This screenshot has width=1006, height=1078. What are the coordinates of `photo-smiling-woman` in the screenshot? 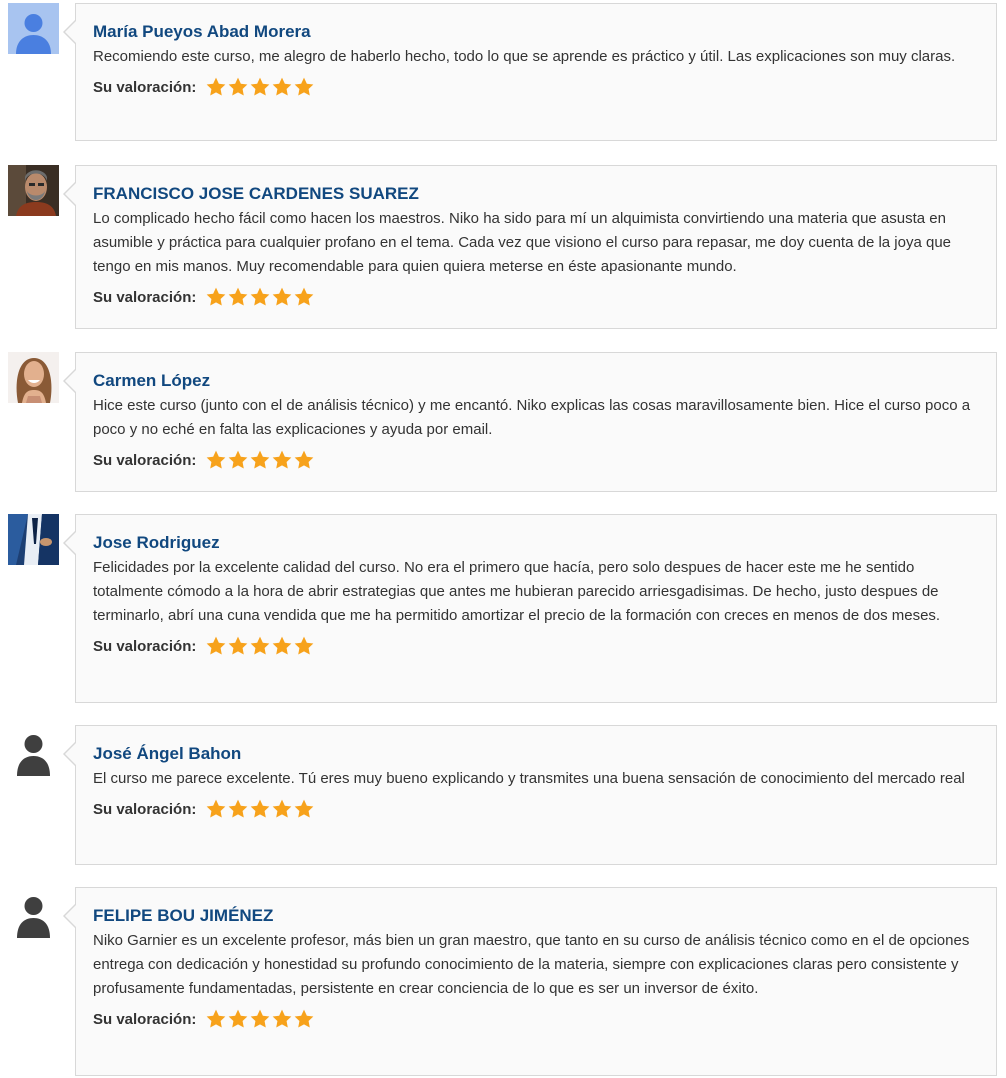 It's located at (33, 377).